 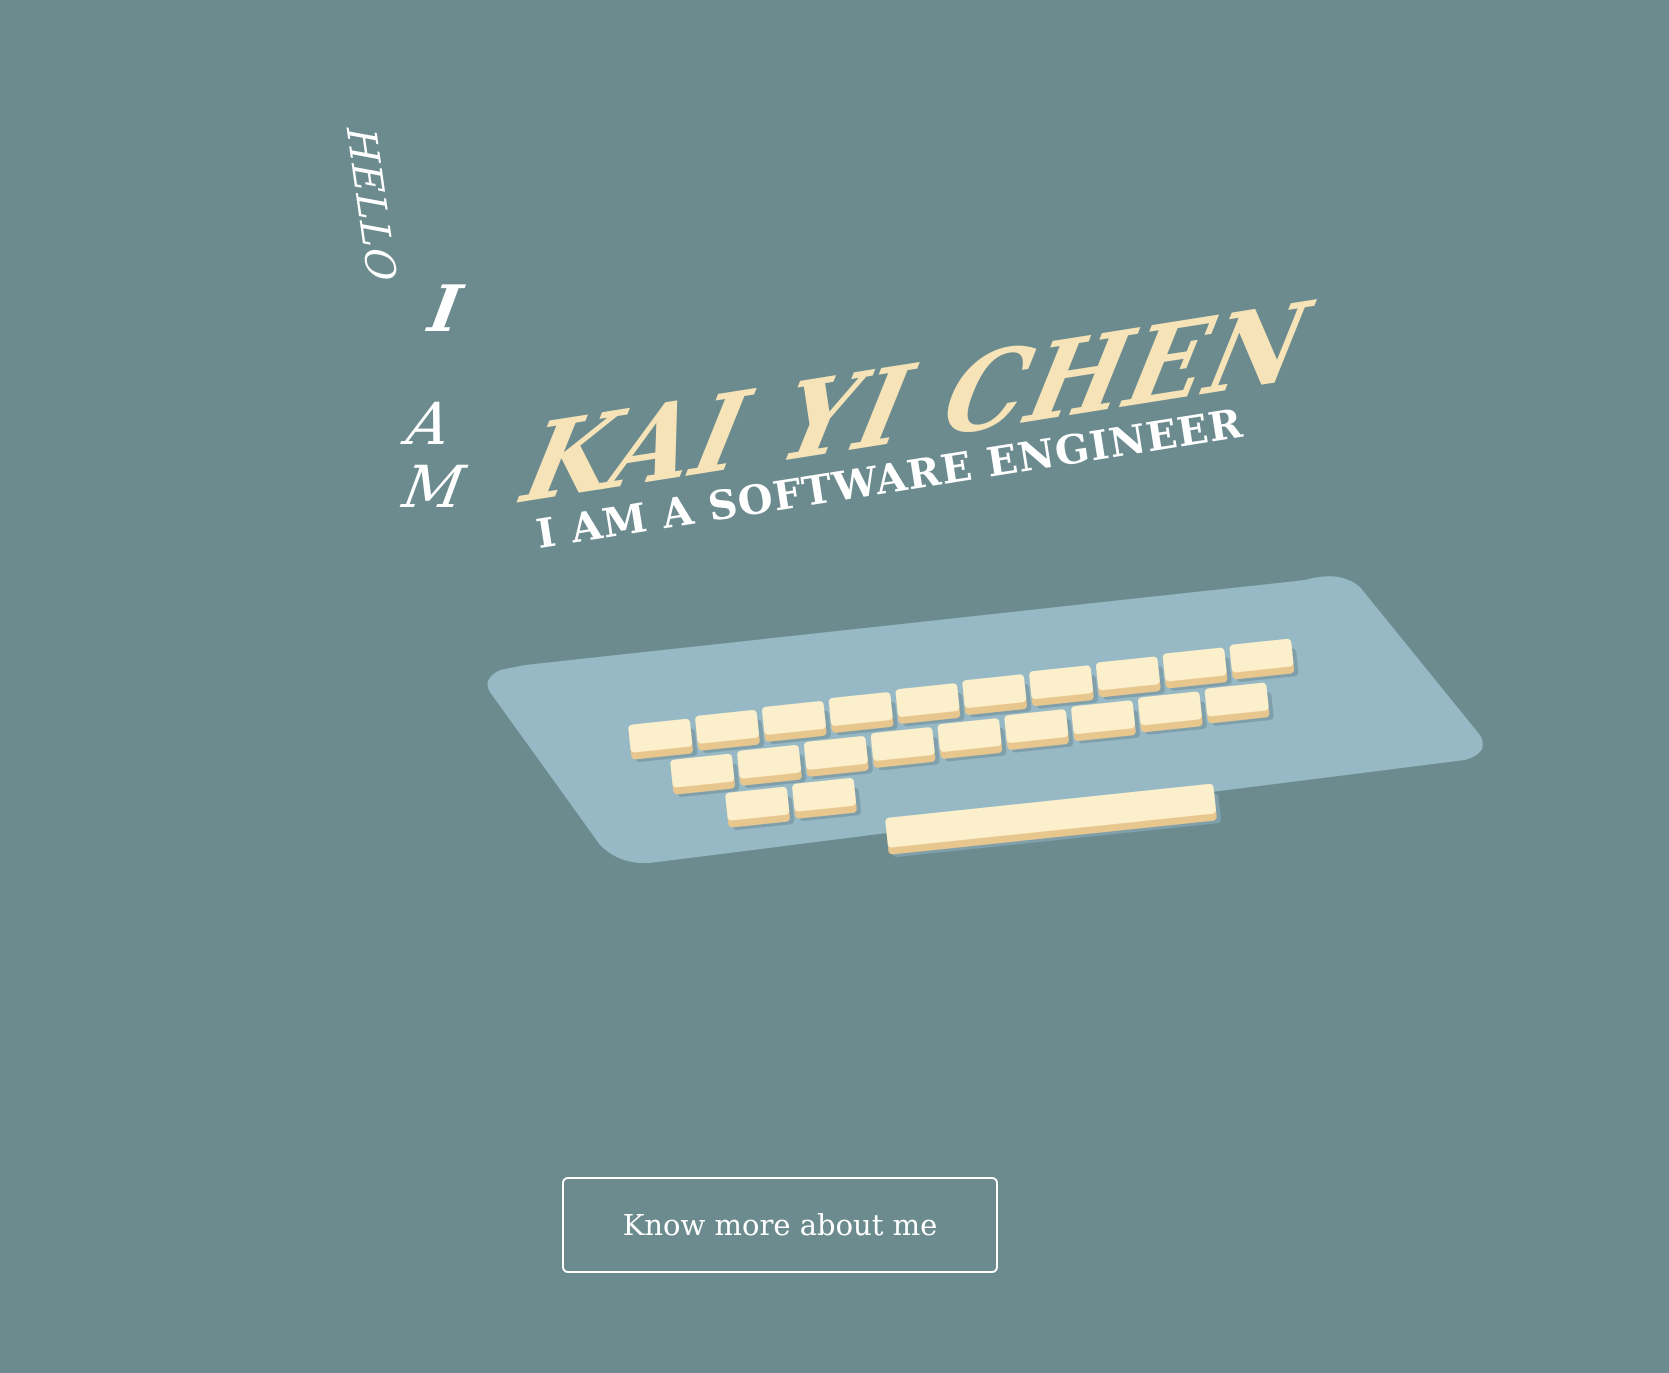 I want to click on letter-i: I, so click(x=445, y=309).